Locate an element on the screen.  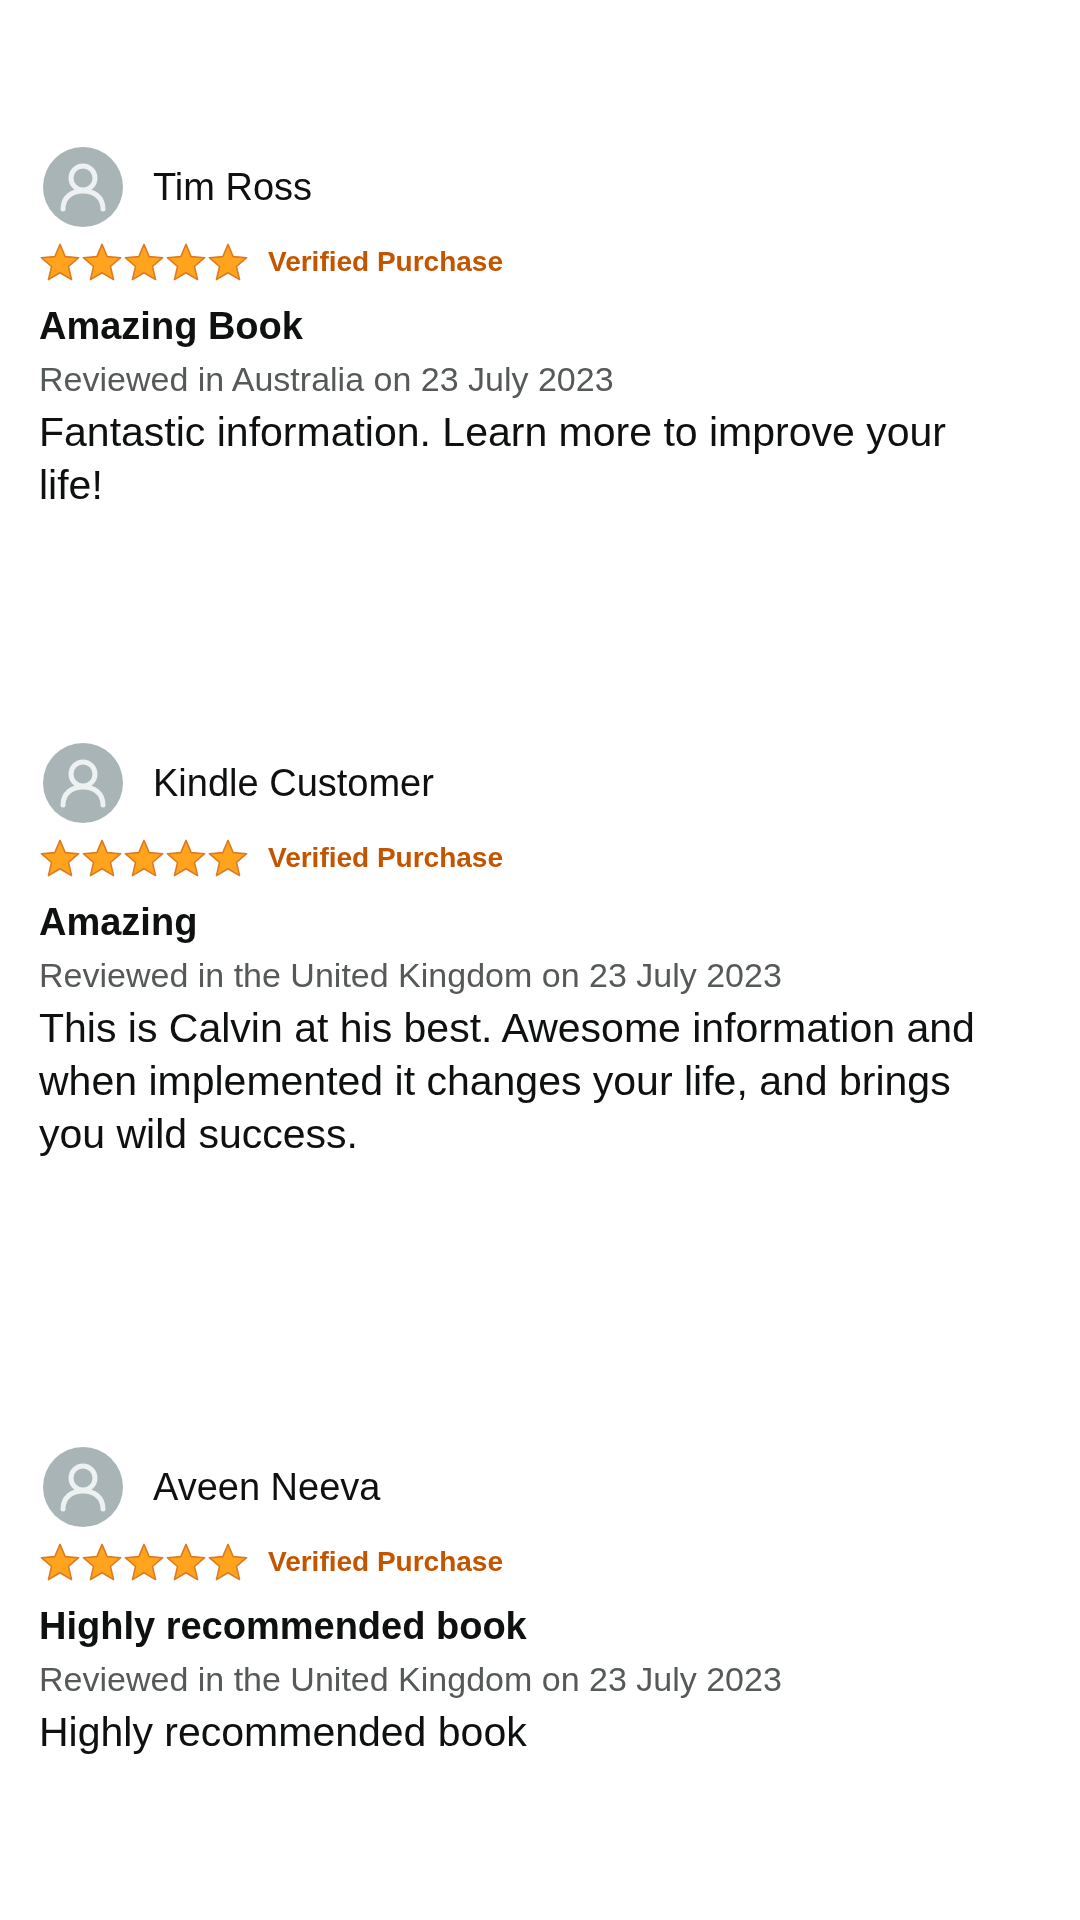
review-text: Fantastic information. Learn more to improve your life! is located at coordinates (493, 459).